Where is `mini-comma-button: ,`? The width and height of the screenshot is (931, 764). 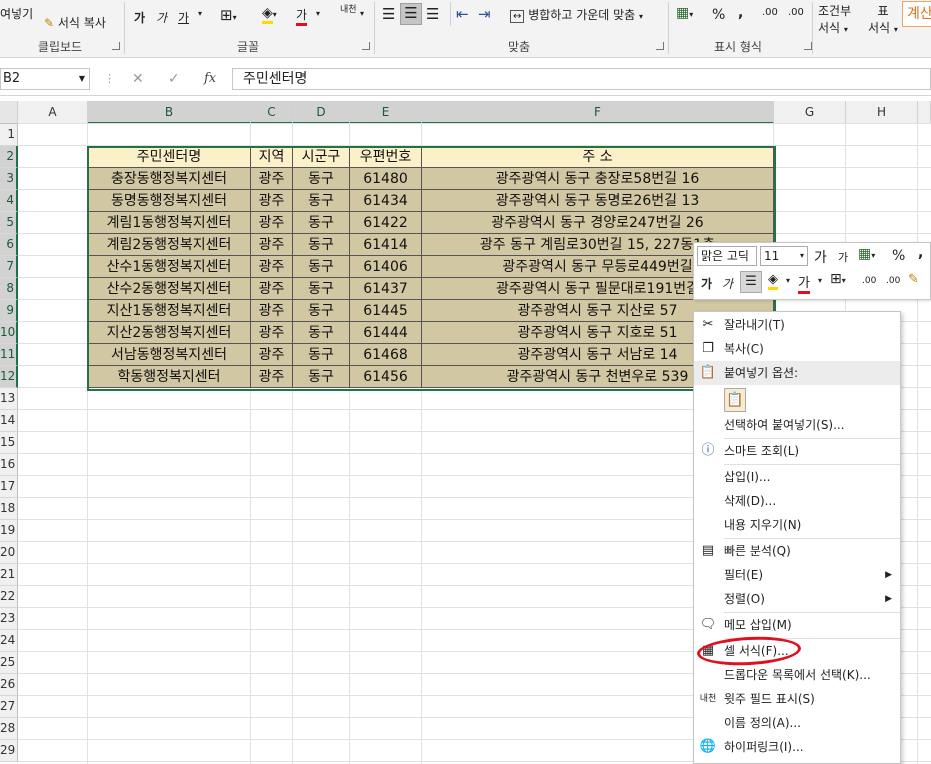
mini-comma-button: , is located at coordinates (920, 253).